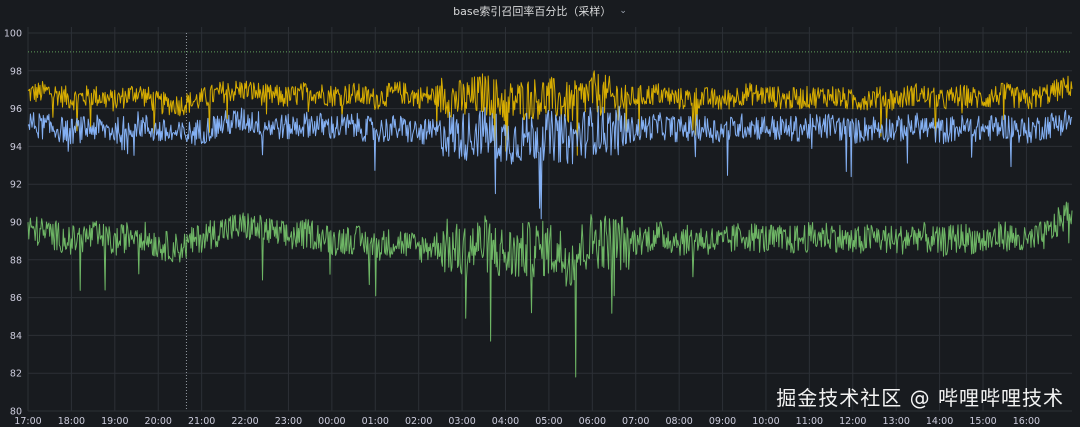 Image resolution: width=1080 pixels, height=427 pixels. I want to click on y-tick-label: 94, so click(16, 147).